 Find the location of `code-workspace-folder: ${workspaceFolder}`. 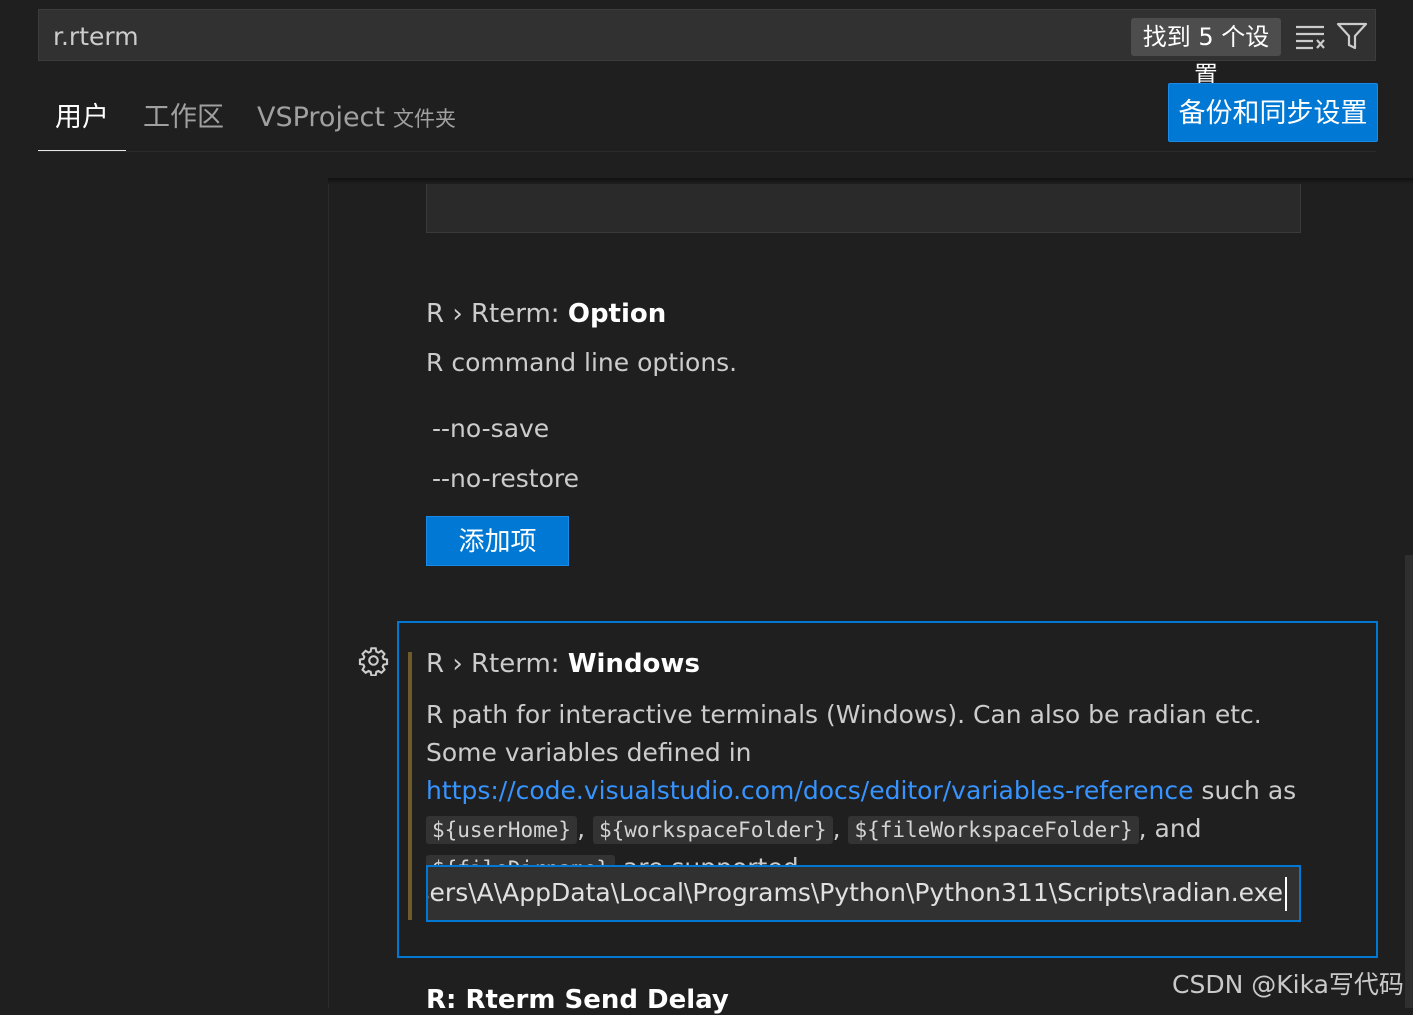

code-workspace-folder: ${workspaceFolder} is located at coordinates (712, 830).